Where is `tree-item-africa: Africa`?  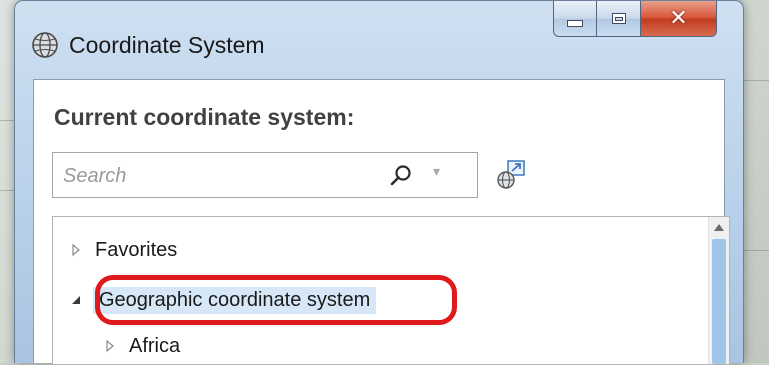 tree-item-africa: Africa is located at coordinates (141, 346).